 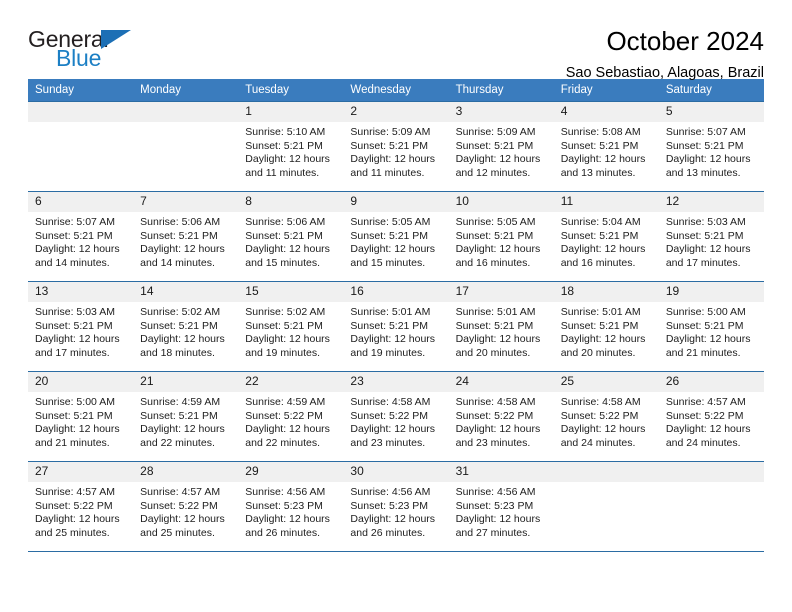 What do you see at coordinates (291, 112) in the screenshot?
I see `day-number: 1` at bounding box center [291, 112].